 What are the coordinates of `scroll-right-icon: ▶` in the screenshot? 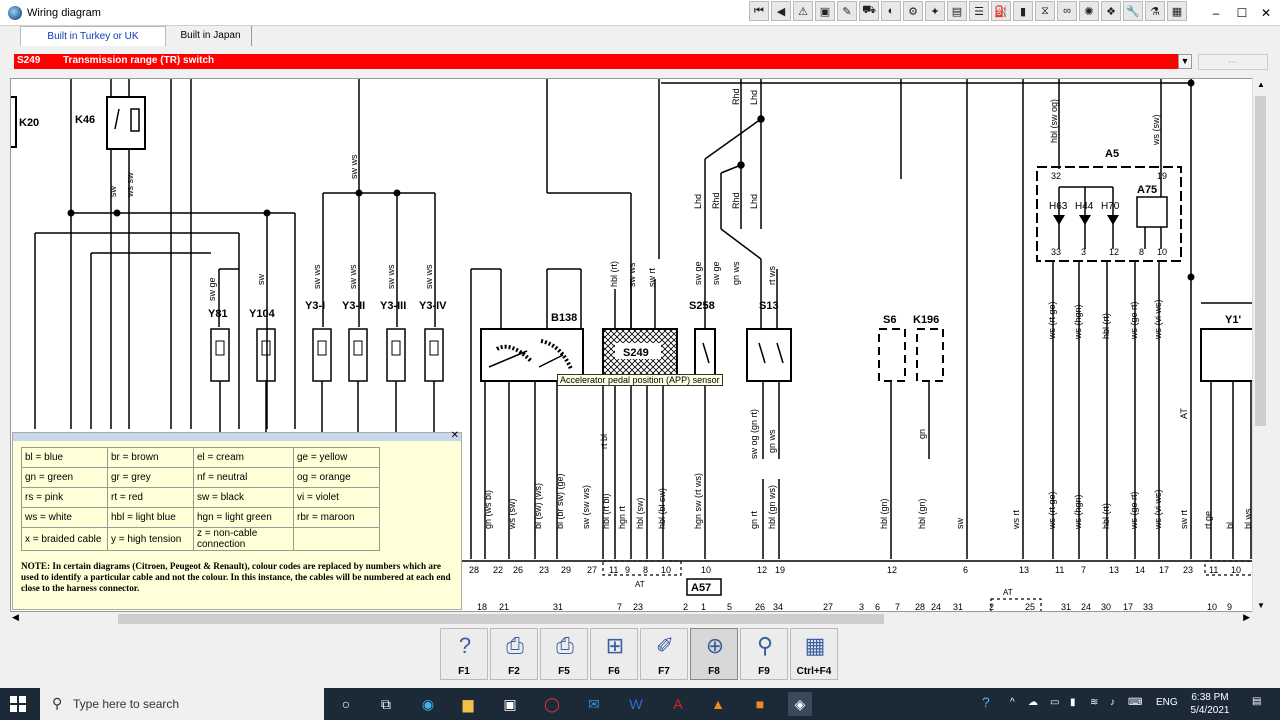 It's located at (1246, 617).